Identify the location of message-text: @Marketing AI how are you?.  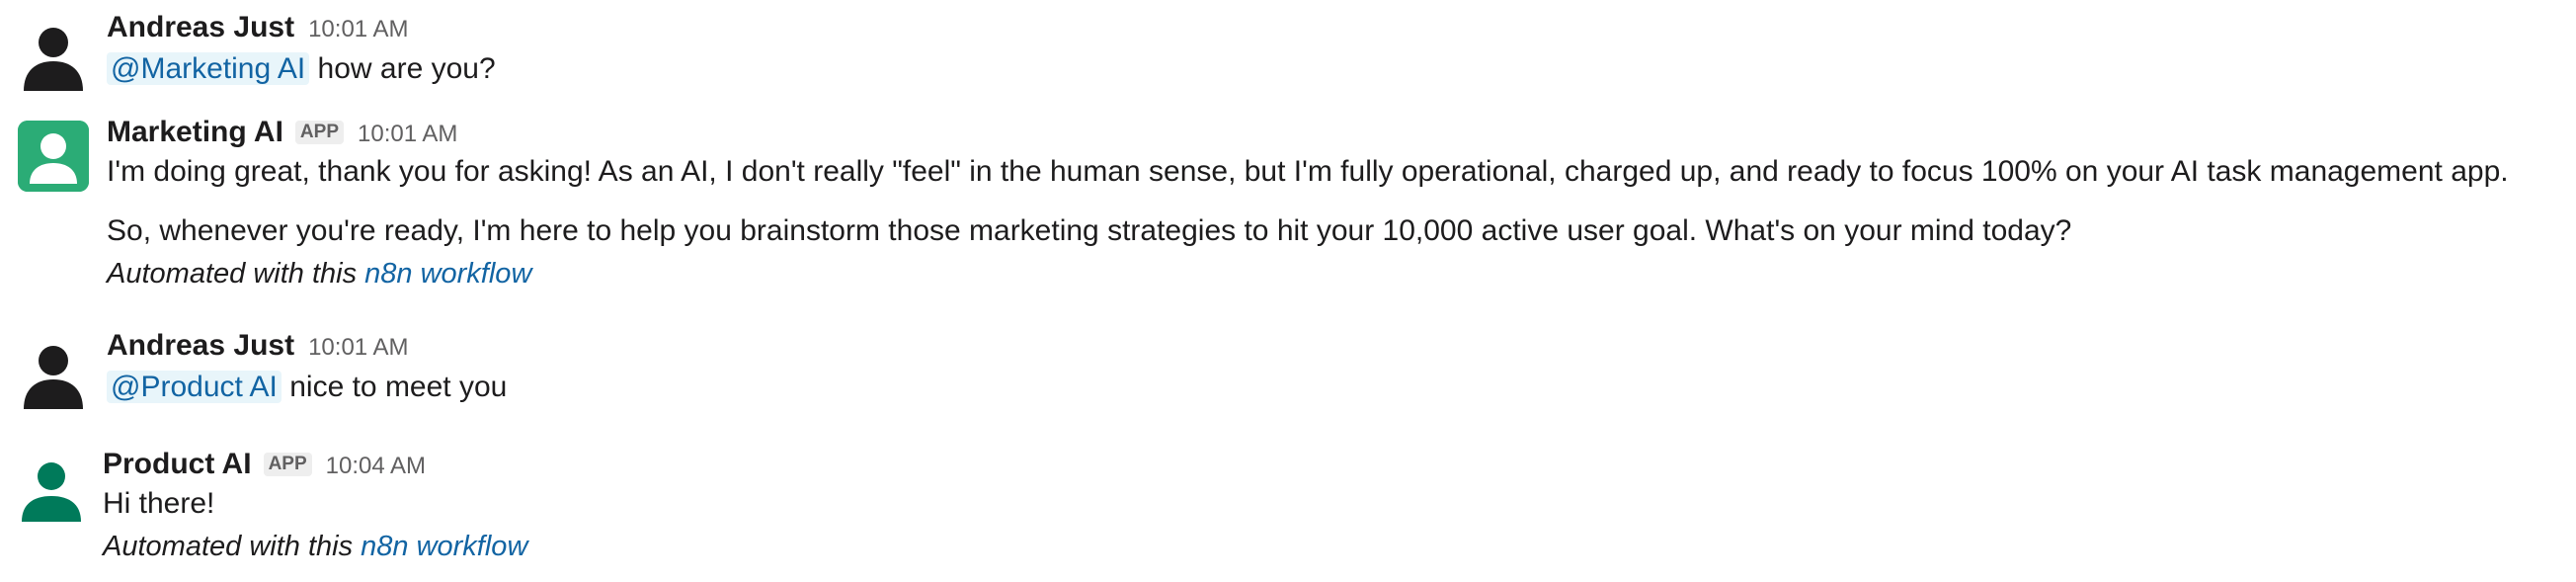
(1341, 69).